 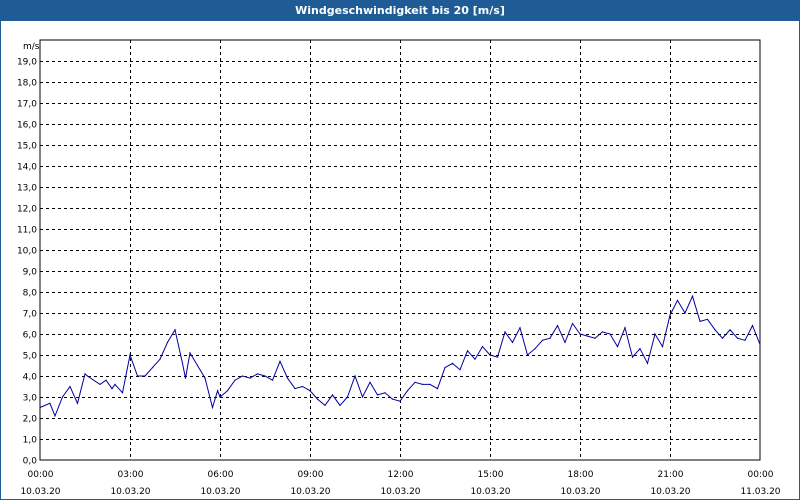 What do you see at coordinates (30, 315) in the screenshot?
I see `y-tick-label: 7,0` at bounding box center [30, 315].